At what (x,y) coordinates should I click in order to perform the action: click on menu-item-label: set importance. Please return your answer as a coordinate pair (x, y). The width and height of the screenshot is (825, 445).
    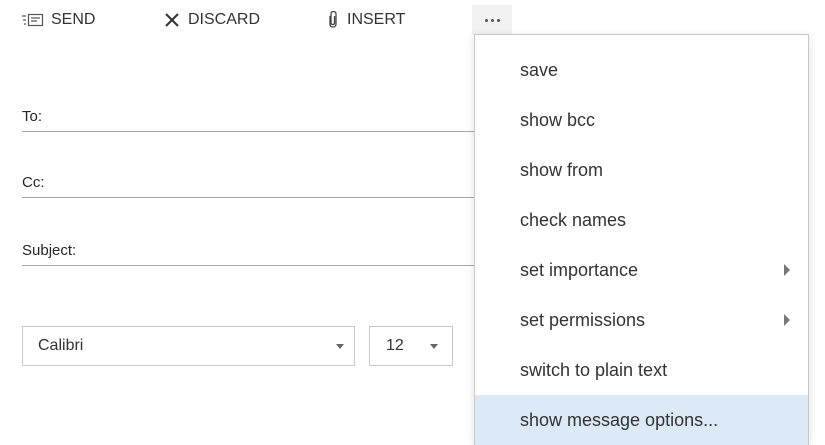
    Looking at the image, I should click on (579, 269).